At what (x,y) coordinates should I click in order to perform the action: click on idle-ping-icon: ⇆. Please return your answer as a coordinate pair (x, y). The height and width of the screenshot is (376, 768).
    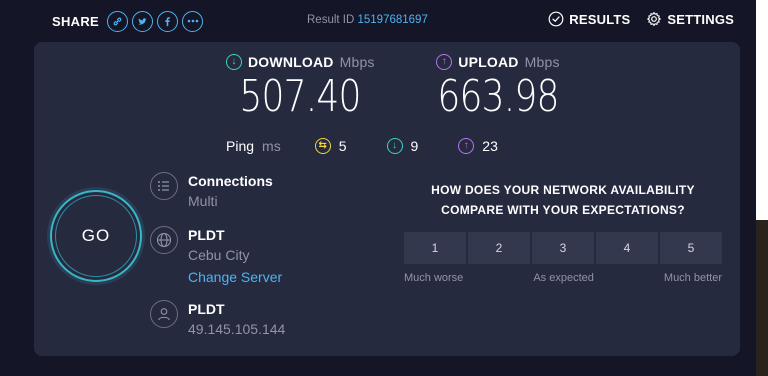
    Looking at the image, I should click on (322, 146).